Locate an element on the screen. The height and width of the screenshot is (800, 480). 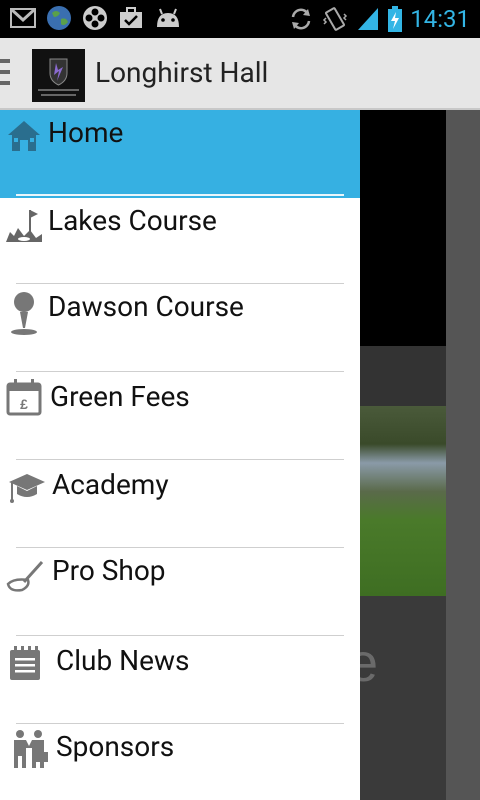
gmail-icon is located at coordinates (23, 17).